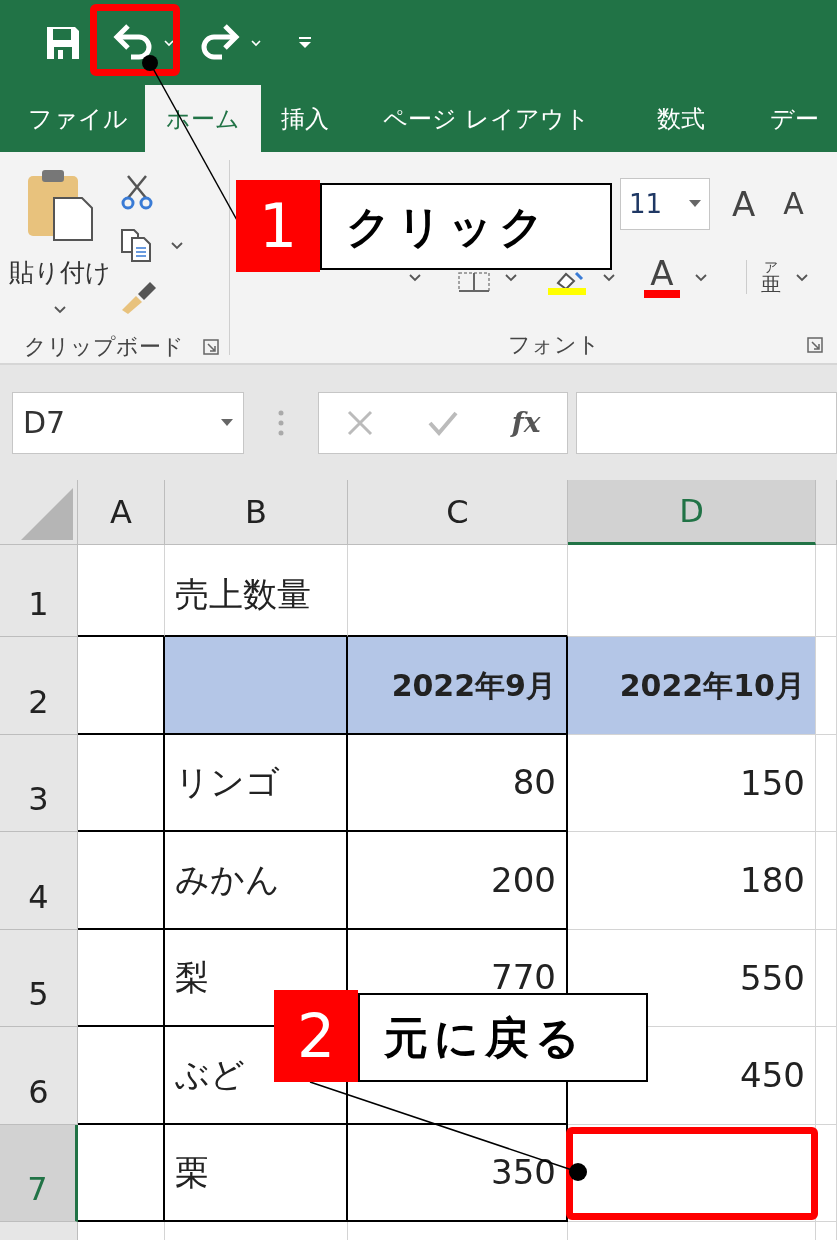 The width and height of the screenshot is (837, 1240). I want to click on callout-label: クリック, so click(466, 226).